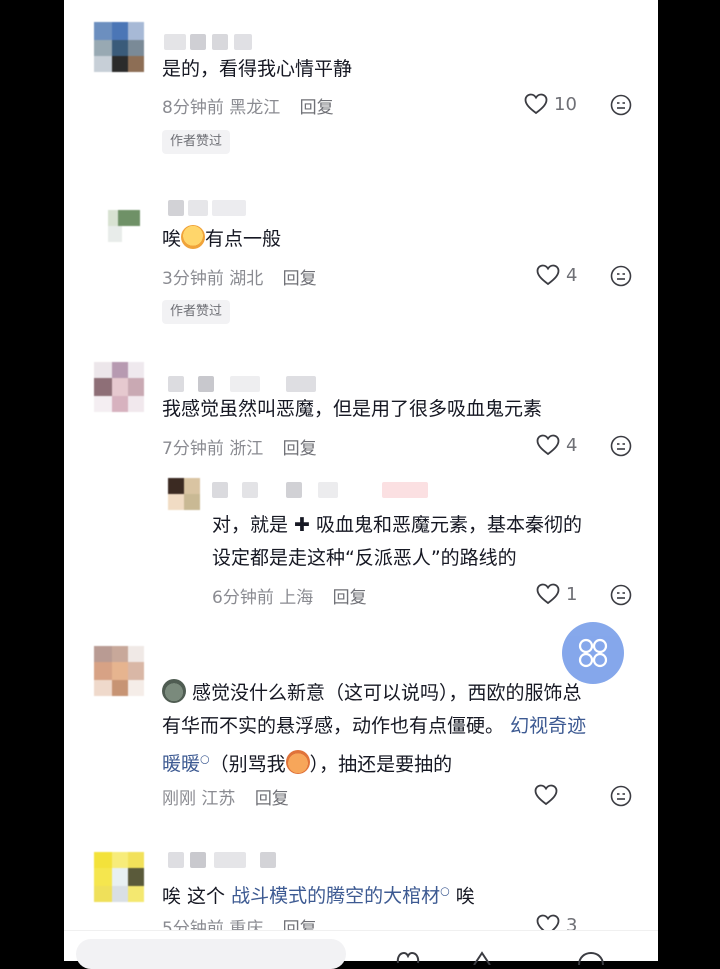  Describe the element at coordinates (591, 958) in the screenshot. I see `share-icon` at that location.